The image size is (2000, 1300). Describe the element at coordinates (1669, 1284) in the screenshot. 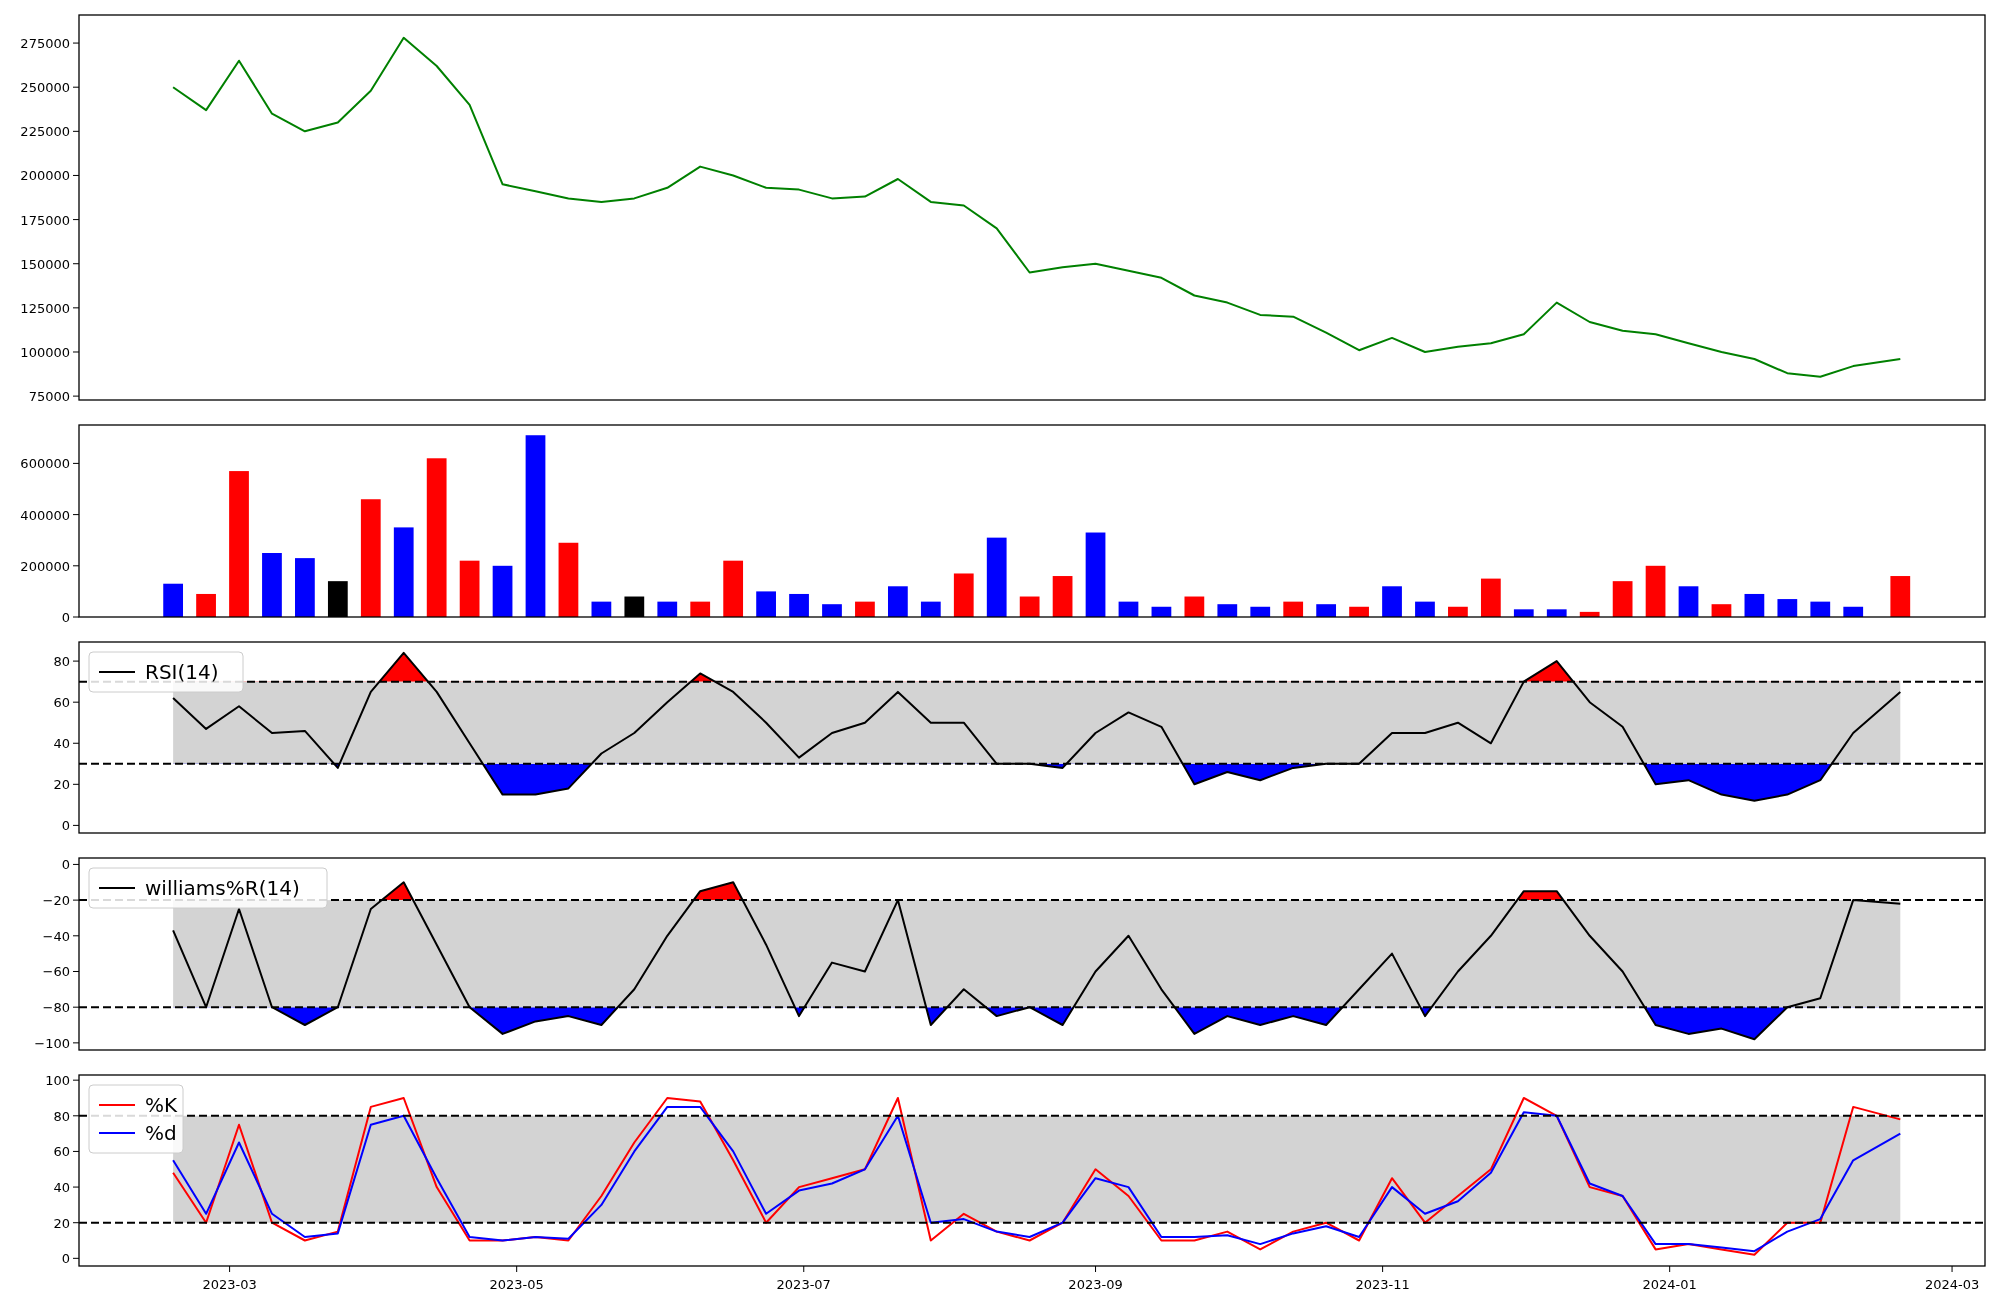

I see `axis-tick-label: 2024-01` at that location.